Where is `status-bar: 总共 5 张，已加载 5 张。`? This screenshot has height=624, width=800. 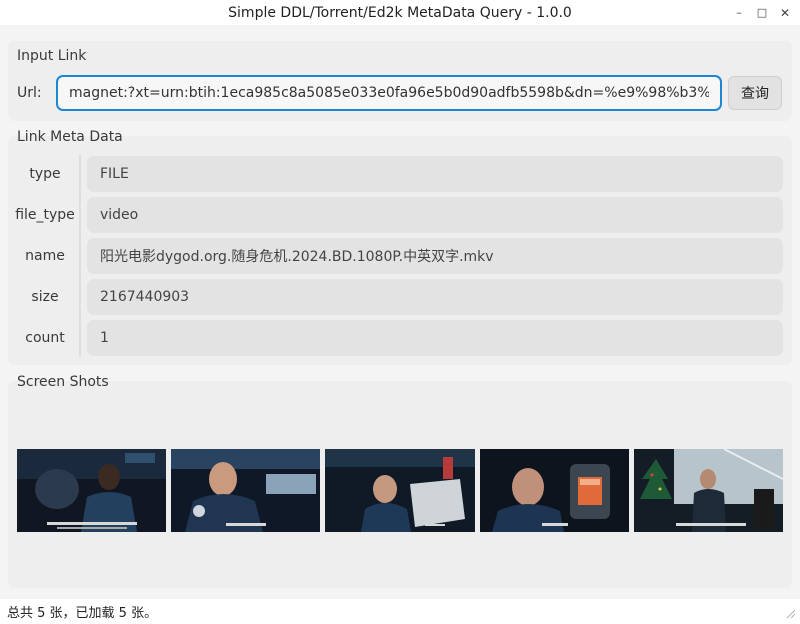
status-bar: 总共 5 张，已加载 5 张。 is located at coordinates (400, 611).